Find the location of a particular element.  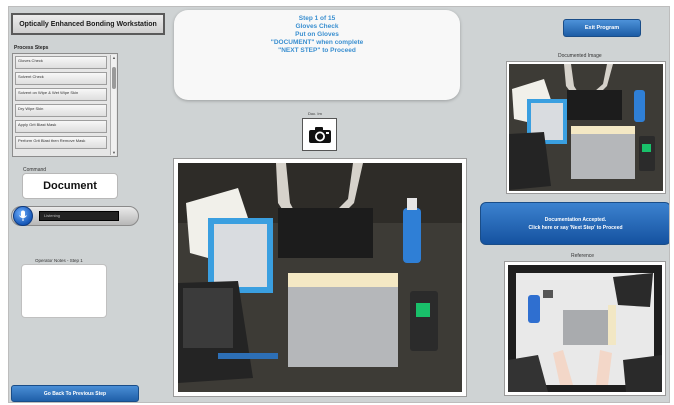

reference-label: Reference is located at coordinates (583, 256).